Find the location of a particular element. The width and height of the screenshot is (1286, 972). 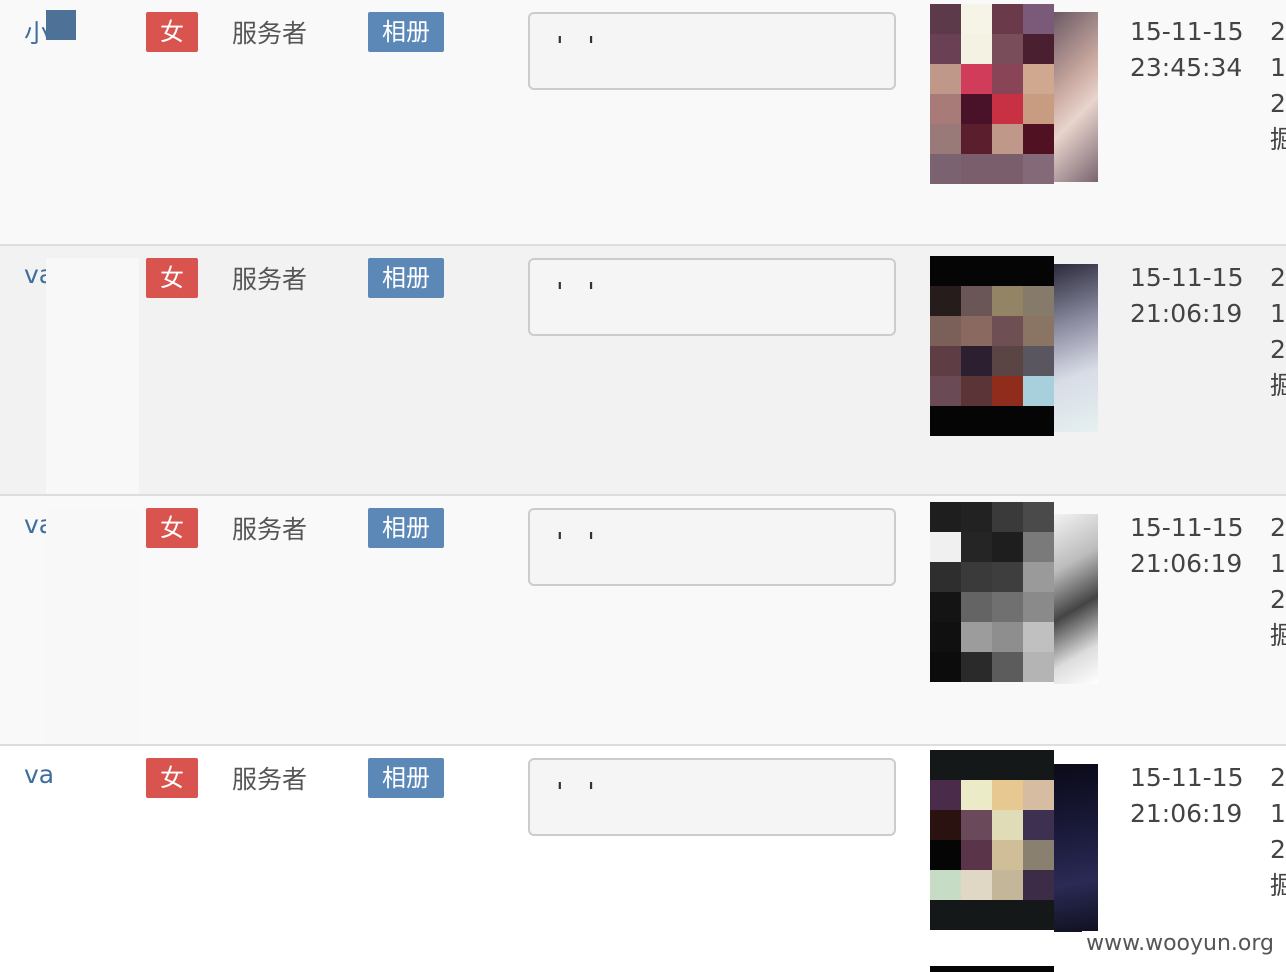

watermark: www.wooyun.org is located at coordinates (1180, 943).